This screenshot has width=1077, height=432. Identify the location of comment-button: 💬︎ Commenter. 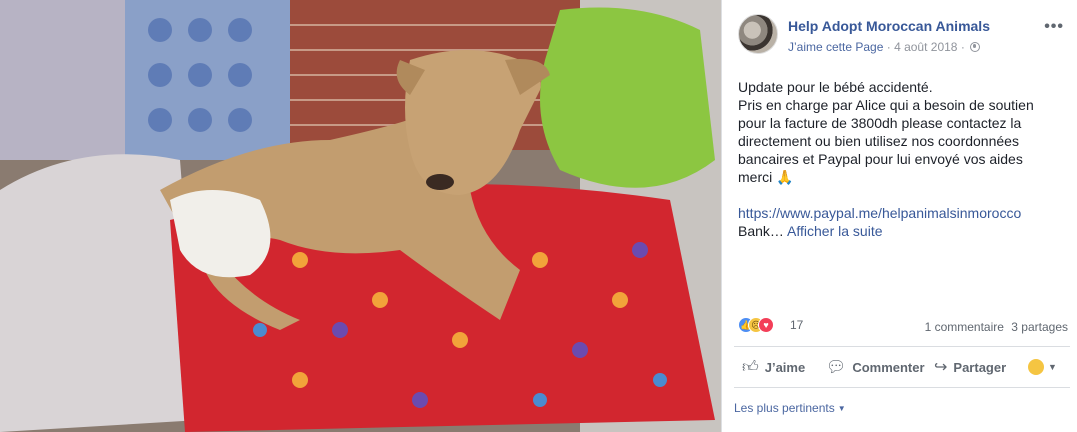
(875, 367).